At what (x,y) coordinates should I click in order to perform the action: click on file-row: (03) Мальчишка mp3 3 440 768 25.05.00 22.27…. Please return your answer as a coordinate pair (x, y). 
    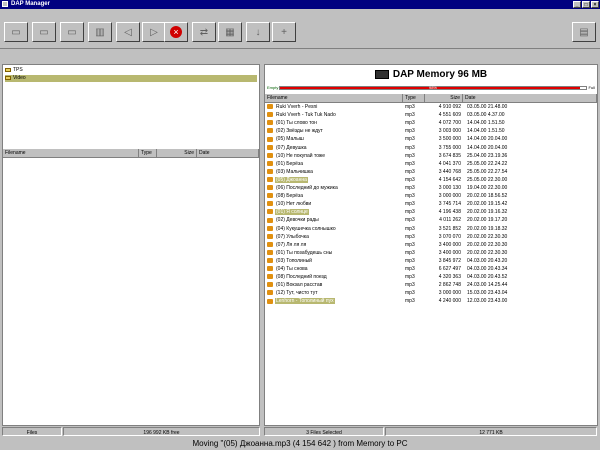
    Looking at the image, I should click on (431, 172).